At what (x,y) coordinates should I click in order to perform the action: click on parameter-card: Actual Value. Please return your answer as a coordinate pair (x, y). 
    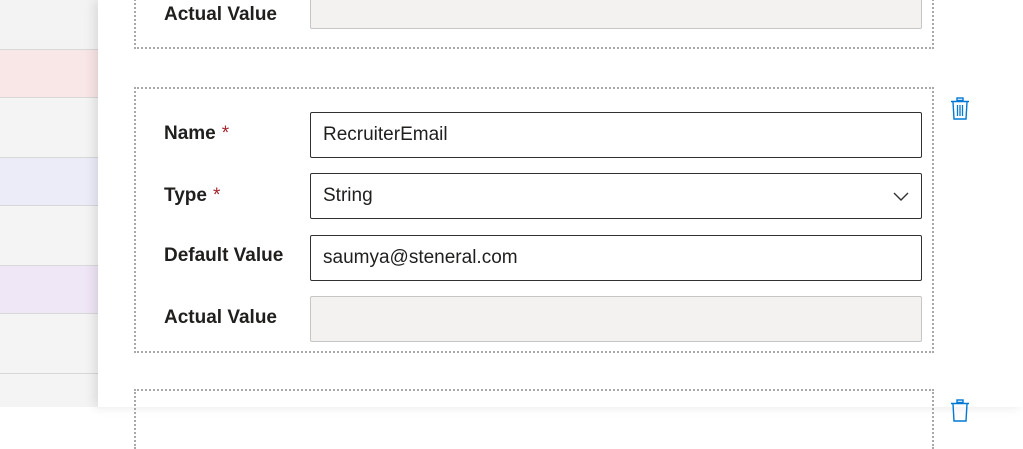
    Looking at the image, I should click on (534, 24).